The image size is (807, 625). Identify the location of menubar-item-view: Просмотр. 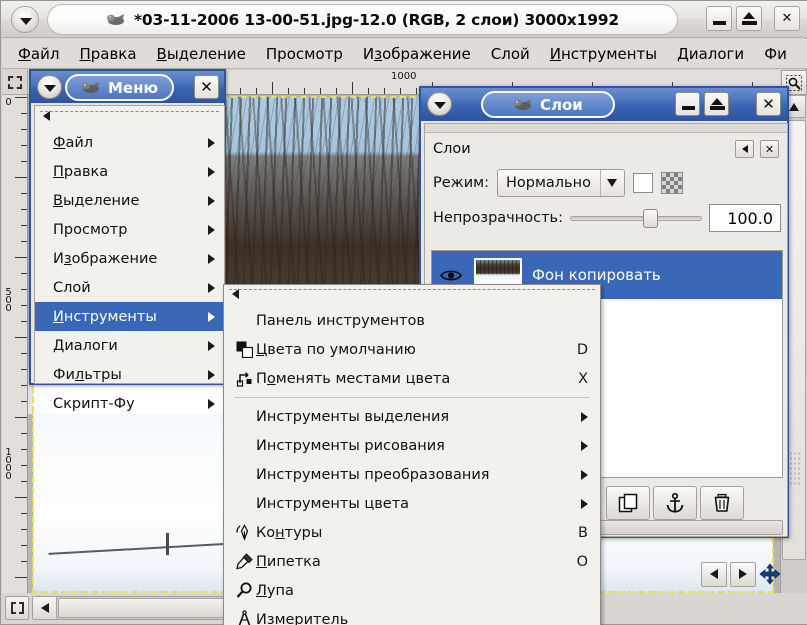
(304, 54).